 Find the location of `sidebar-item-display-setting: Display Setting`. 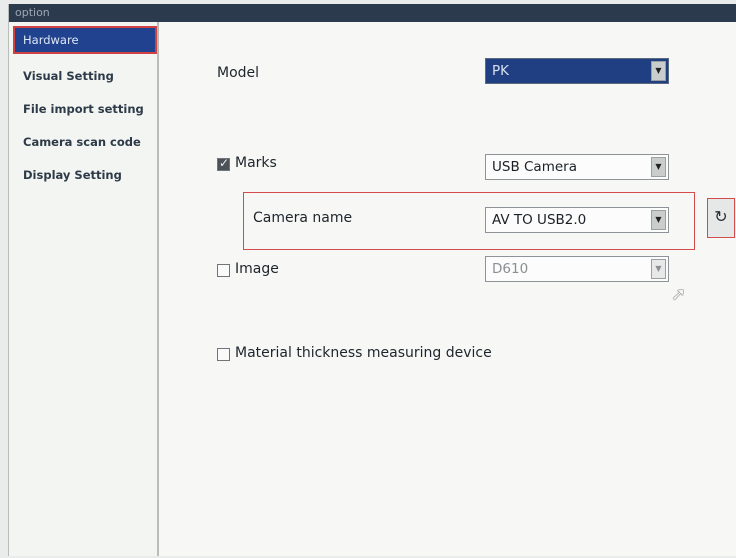

sidebar-item-display-setting: Display Setting is located at coordinates (85, 175).